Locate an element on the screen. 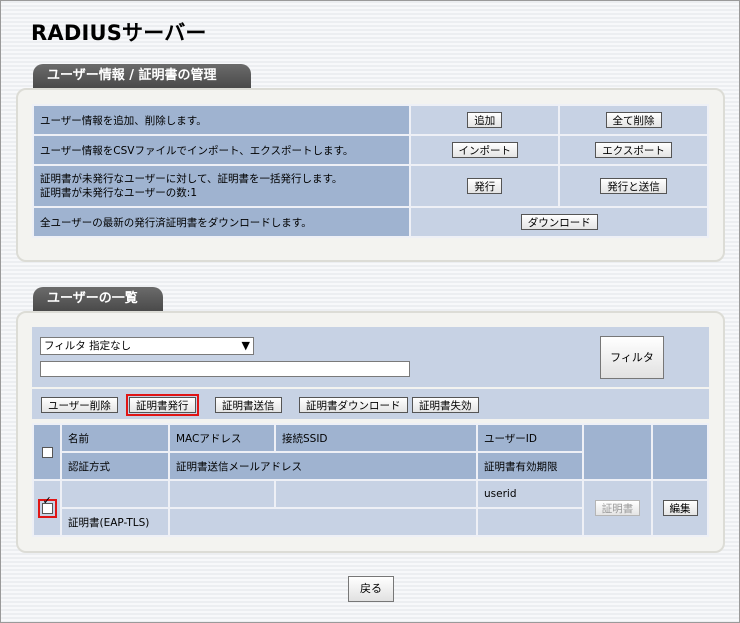 This screenshot has width=740, height=623. header-name: 名前 is located at coordinates (115, 438).